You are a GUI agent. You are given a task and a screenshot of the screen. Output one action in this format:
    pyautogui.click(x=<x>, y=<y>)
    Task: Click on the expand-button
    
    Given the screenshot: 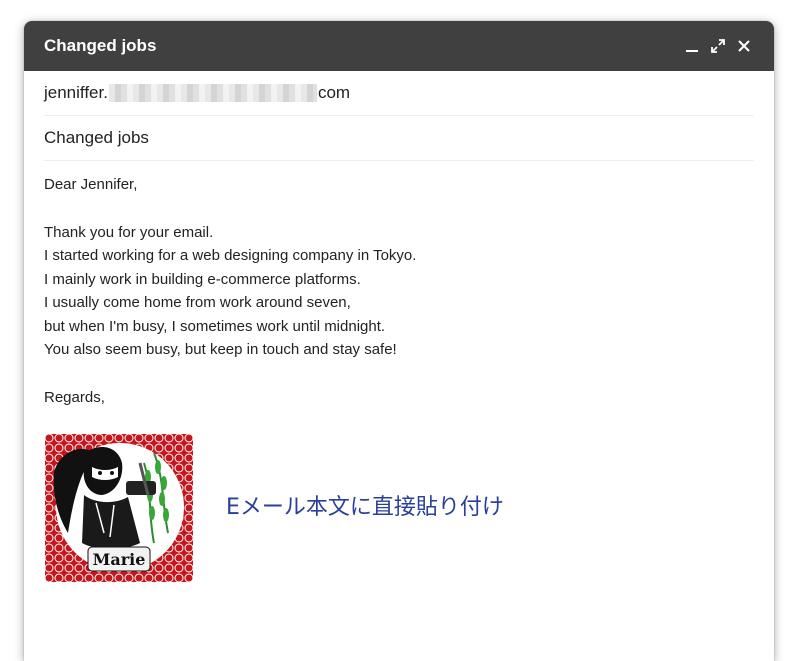 What is the action you would take?
    pyautogui.click(x=718, y=46)
    